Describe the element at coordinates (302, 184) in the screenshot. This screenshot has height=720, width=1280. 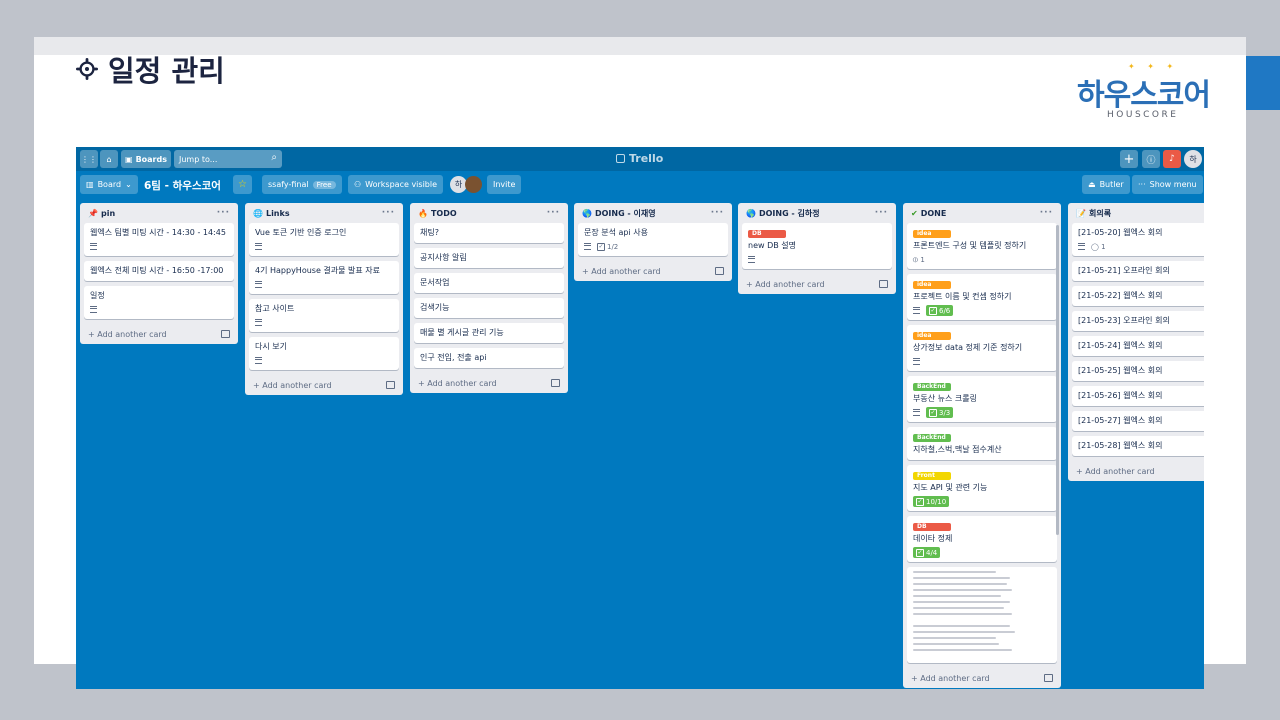
I see `workspace-button: ssafy-final Free` at that location.